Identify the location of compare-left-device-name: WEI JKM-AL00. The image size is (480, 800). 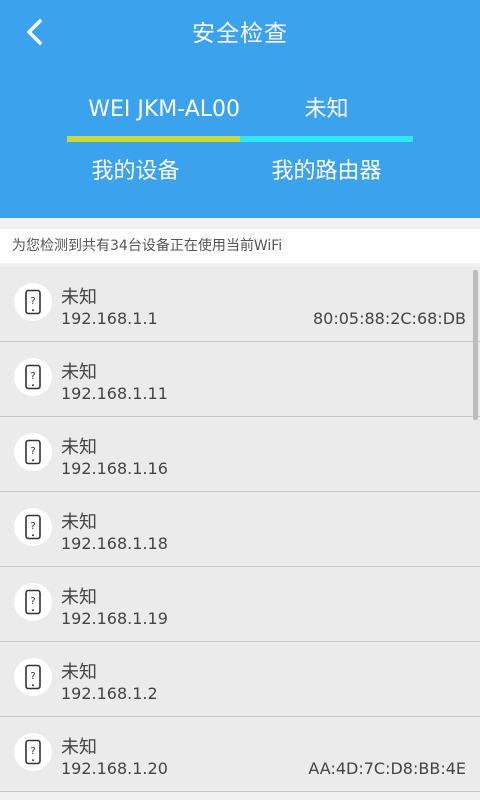
(153, 110).